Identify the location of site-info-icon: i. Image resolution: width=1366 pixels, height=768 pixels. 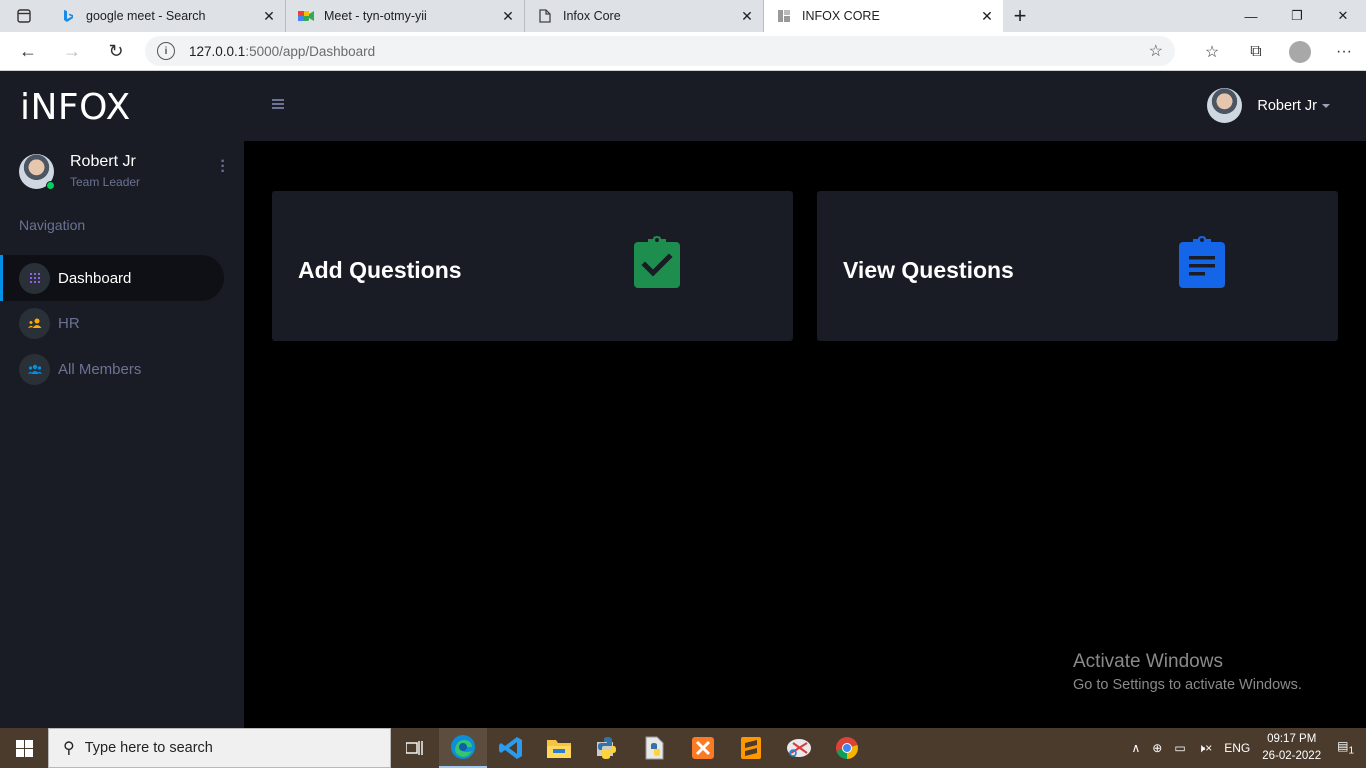
(166, 51).